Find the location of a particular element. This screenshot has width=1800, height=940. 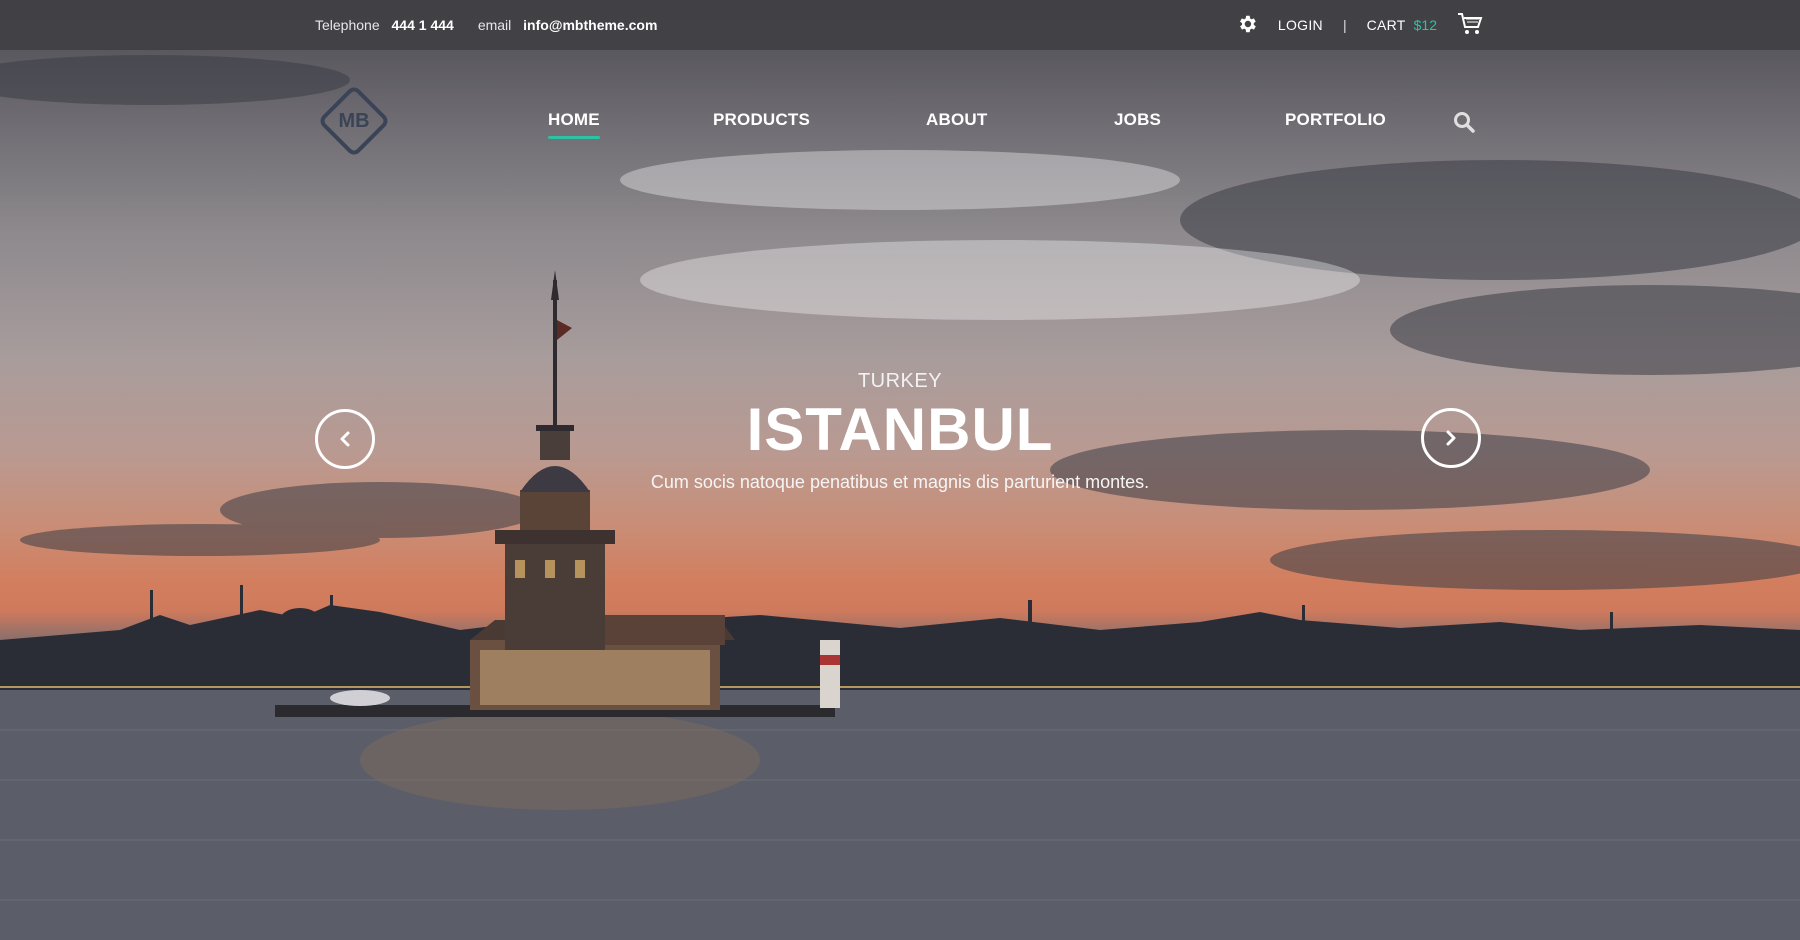

account-links: LOGIN | CART $12 is located at coordinates (1359, 25).